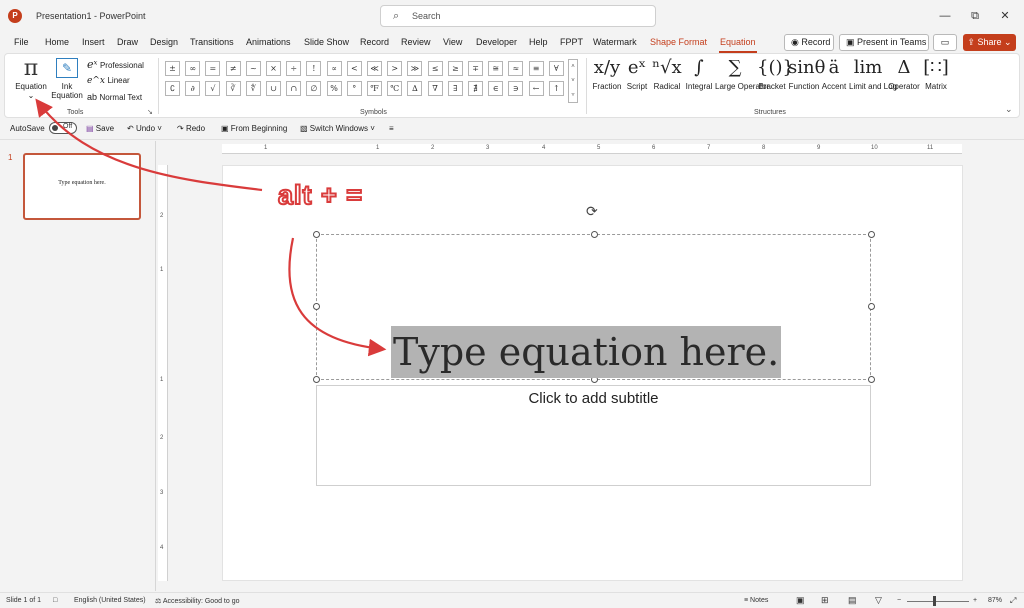 The image size is (1024, 608). What do you see at coordinates (100, 128) in the screenshot?
I see `save-button: ▤ Save` at bounding box center [100, 128].